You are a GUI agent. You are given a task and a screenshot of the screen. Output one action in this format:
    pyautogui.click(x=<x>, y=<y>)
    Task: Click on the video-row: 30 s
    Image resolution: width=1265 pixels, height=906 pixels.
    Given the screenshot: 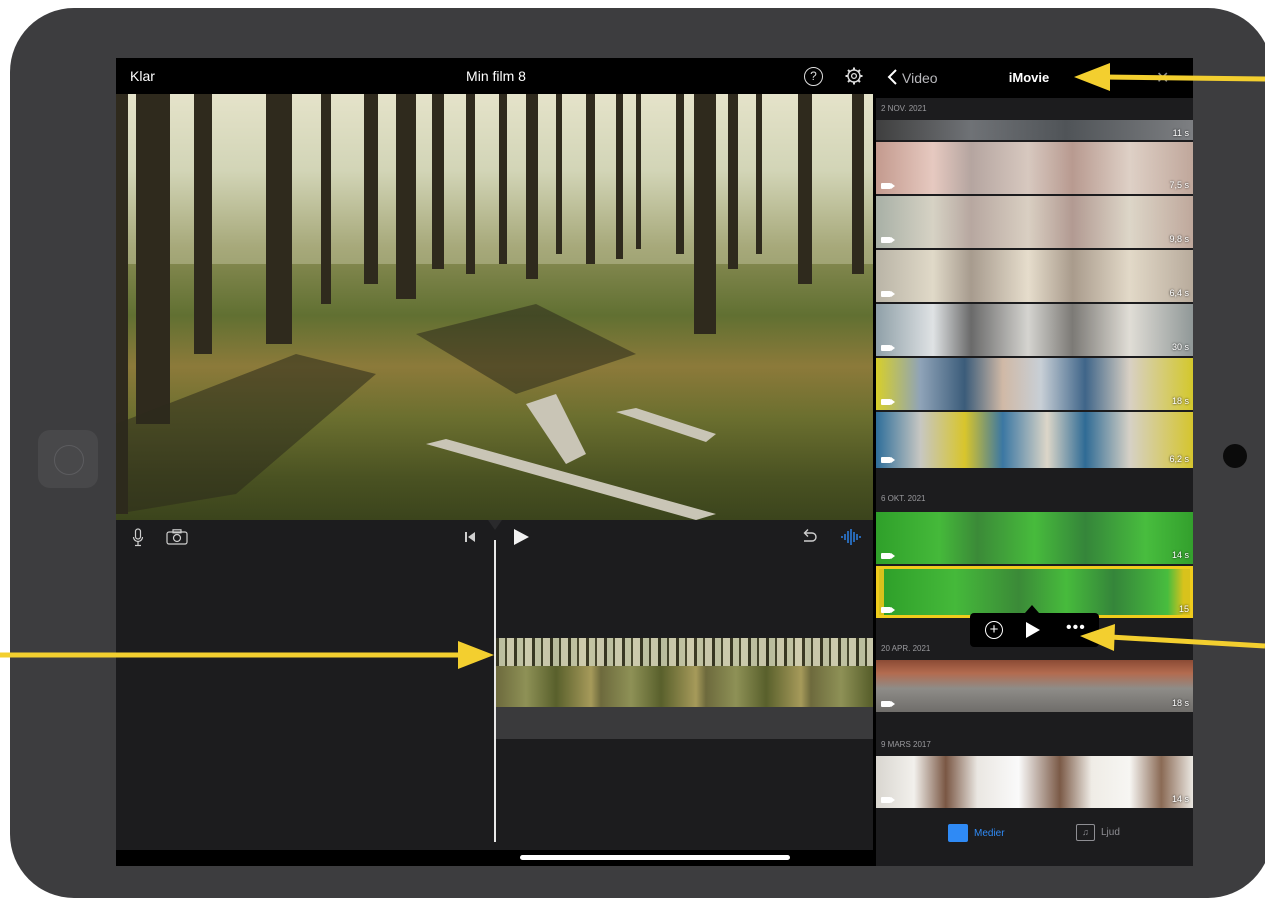 What is the action you would take?
    pyautogui.click(x=1034, y=330)
    